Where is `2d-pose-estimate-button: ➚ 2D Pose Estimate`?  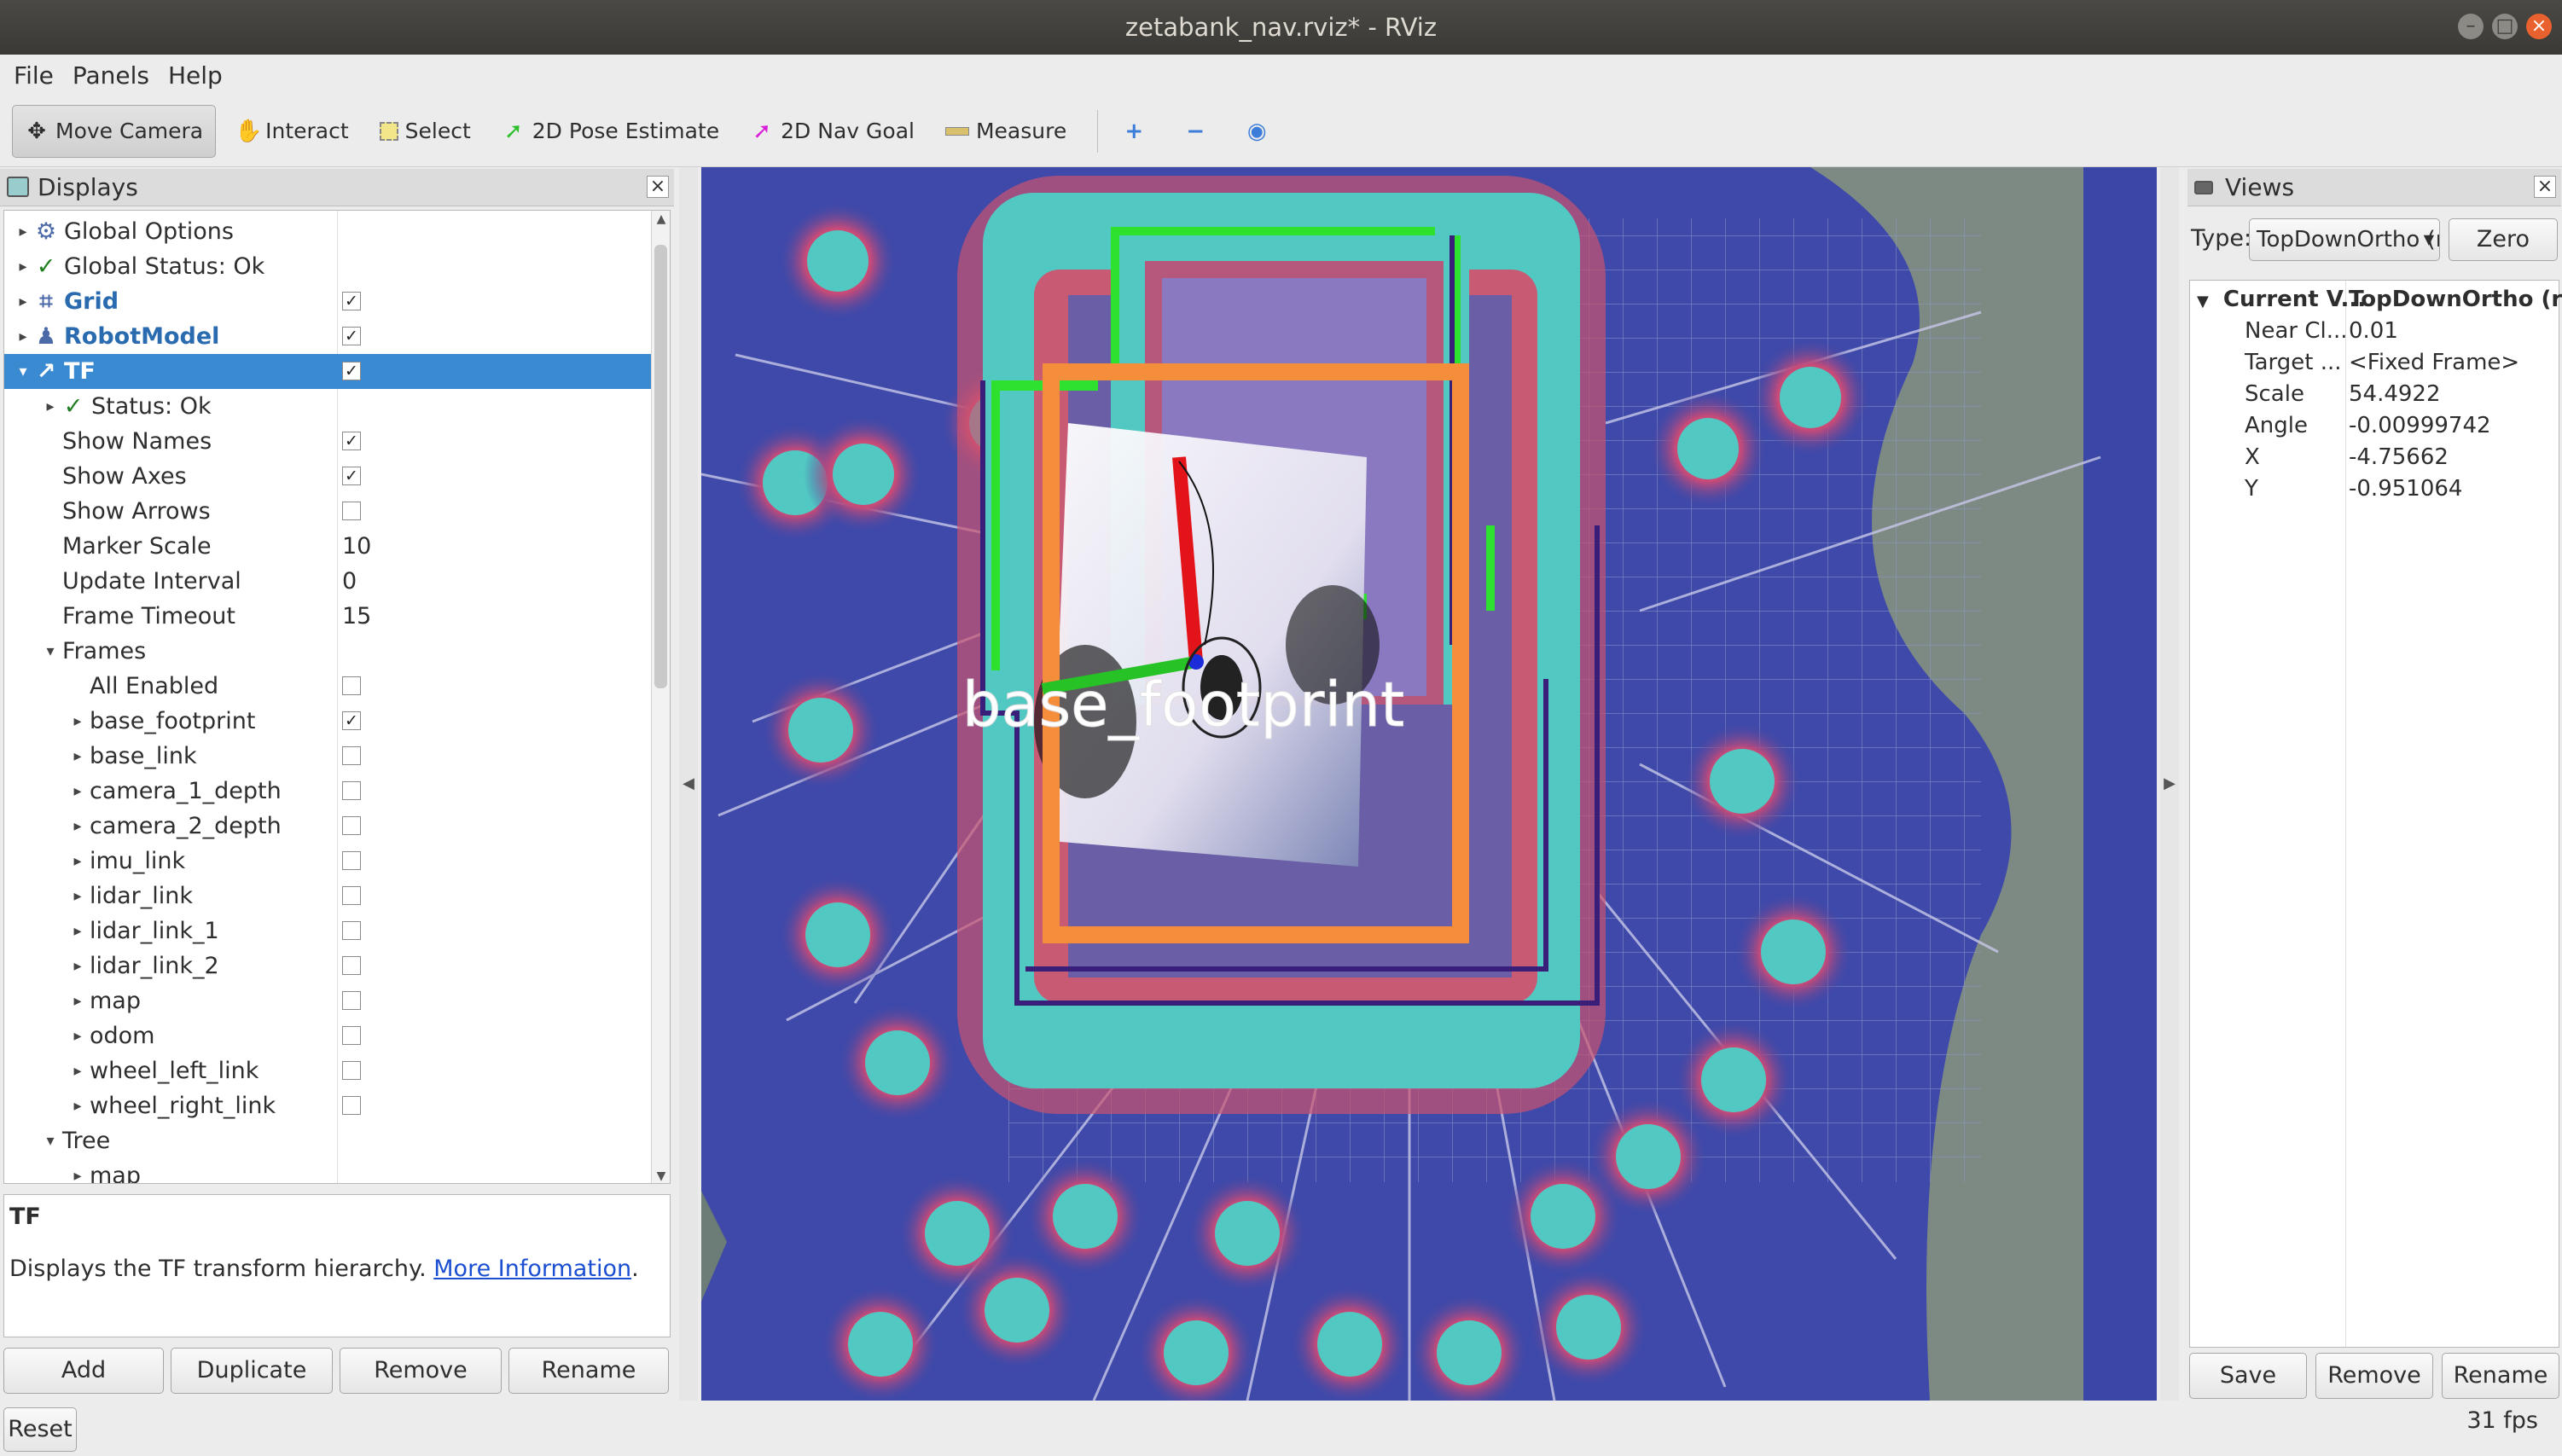 2d-pose-estimate-button: ➚ 2D Pose Estimate is located at coordinates (610, 131).